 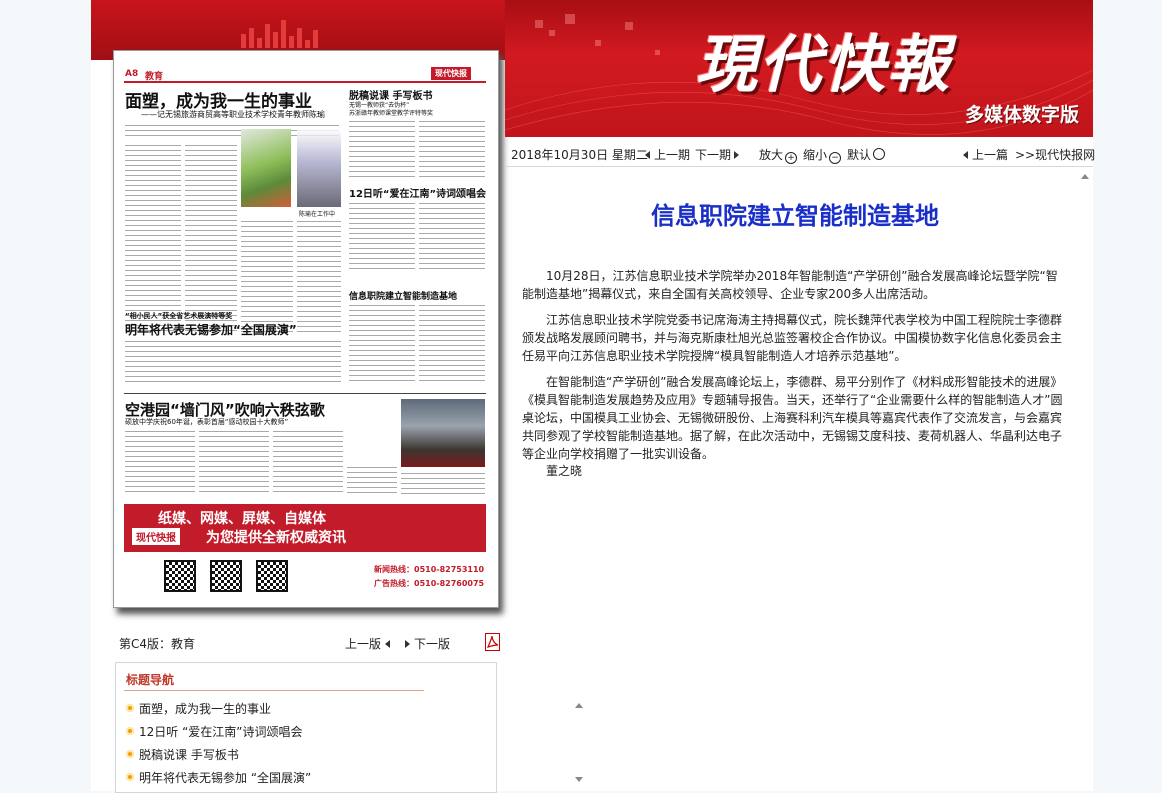 I want to click on headline-3: 12日听“爱在江南”诗词颂唱会, so click(x=417, y=192).